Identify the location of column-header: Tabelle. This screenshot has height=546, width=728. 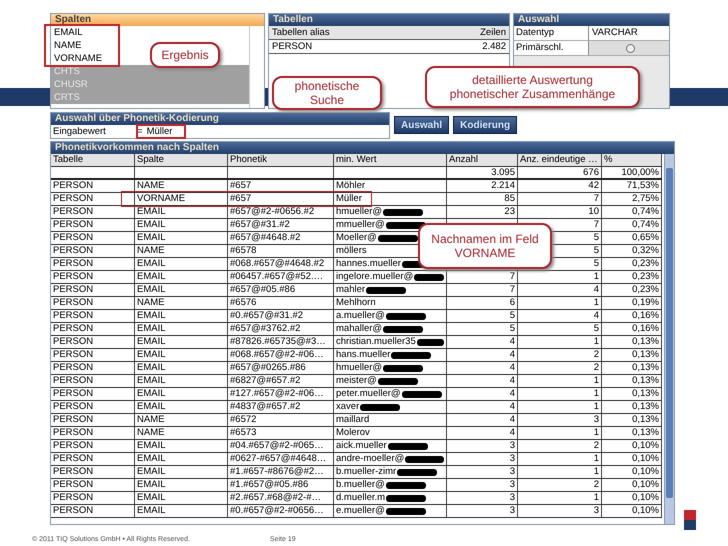
(93, 160).